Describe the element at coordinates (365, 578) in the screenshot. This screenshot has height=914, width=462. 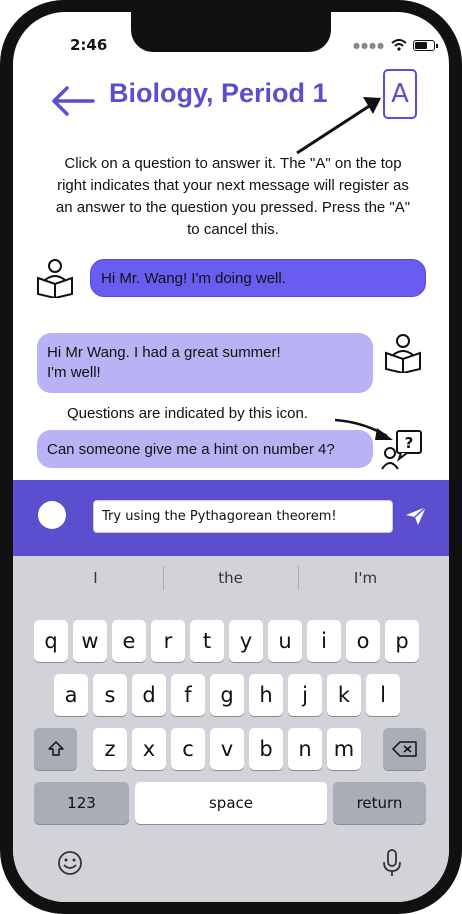
I see `suggestion-3: I'm` at that location.